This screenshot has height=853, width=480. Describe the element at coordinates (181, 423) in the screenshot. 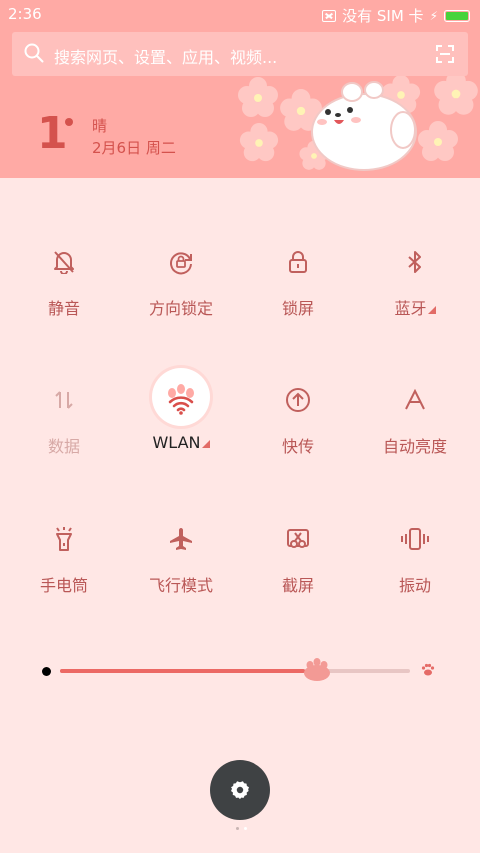

I see `toggle-wlan: WLAN` at that location.